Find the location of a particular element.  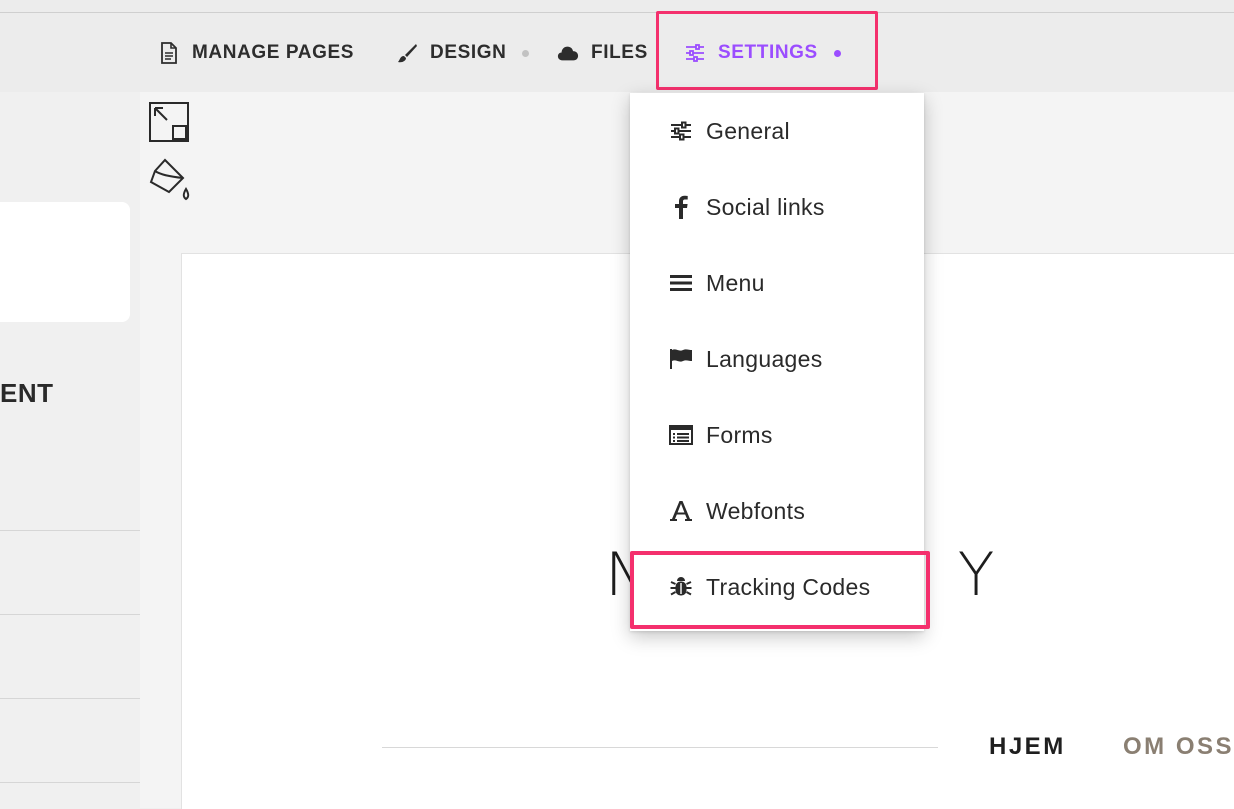

sliders-icon is located at coordinates (681, 131).